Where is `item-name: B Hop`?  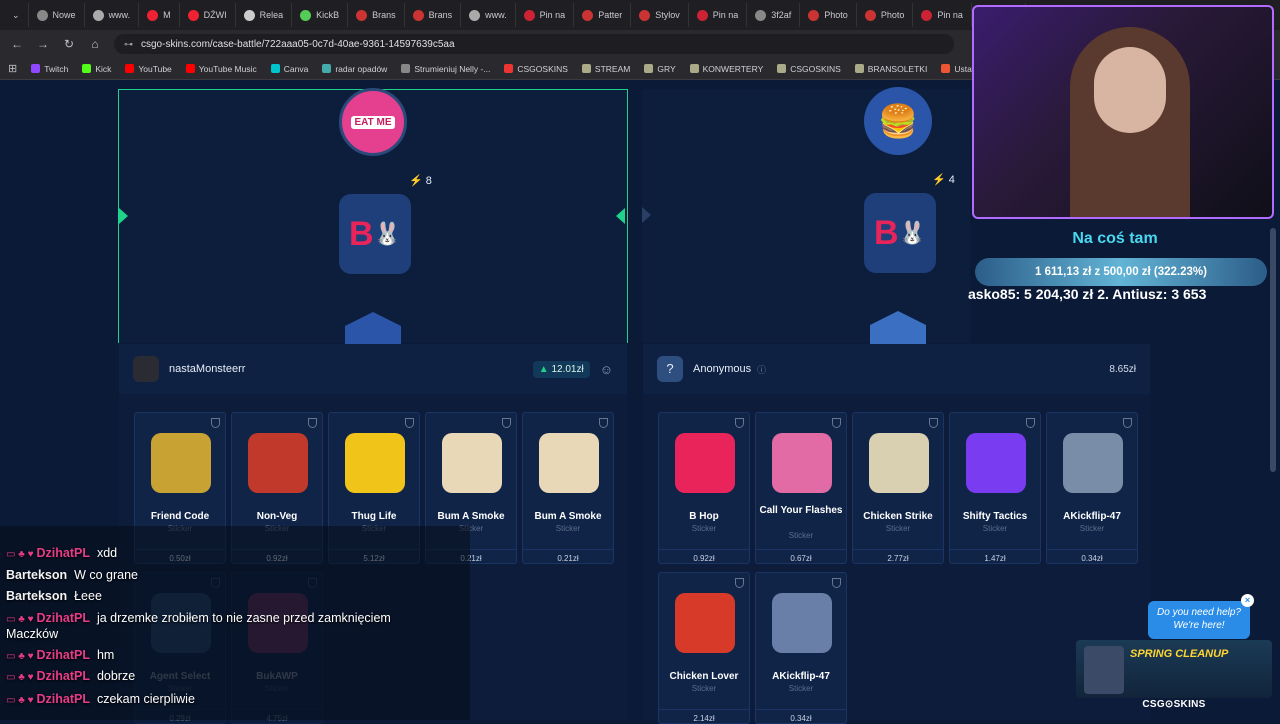 item-name: B Hop is located at coordinates (704, 516).